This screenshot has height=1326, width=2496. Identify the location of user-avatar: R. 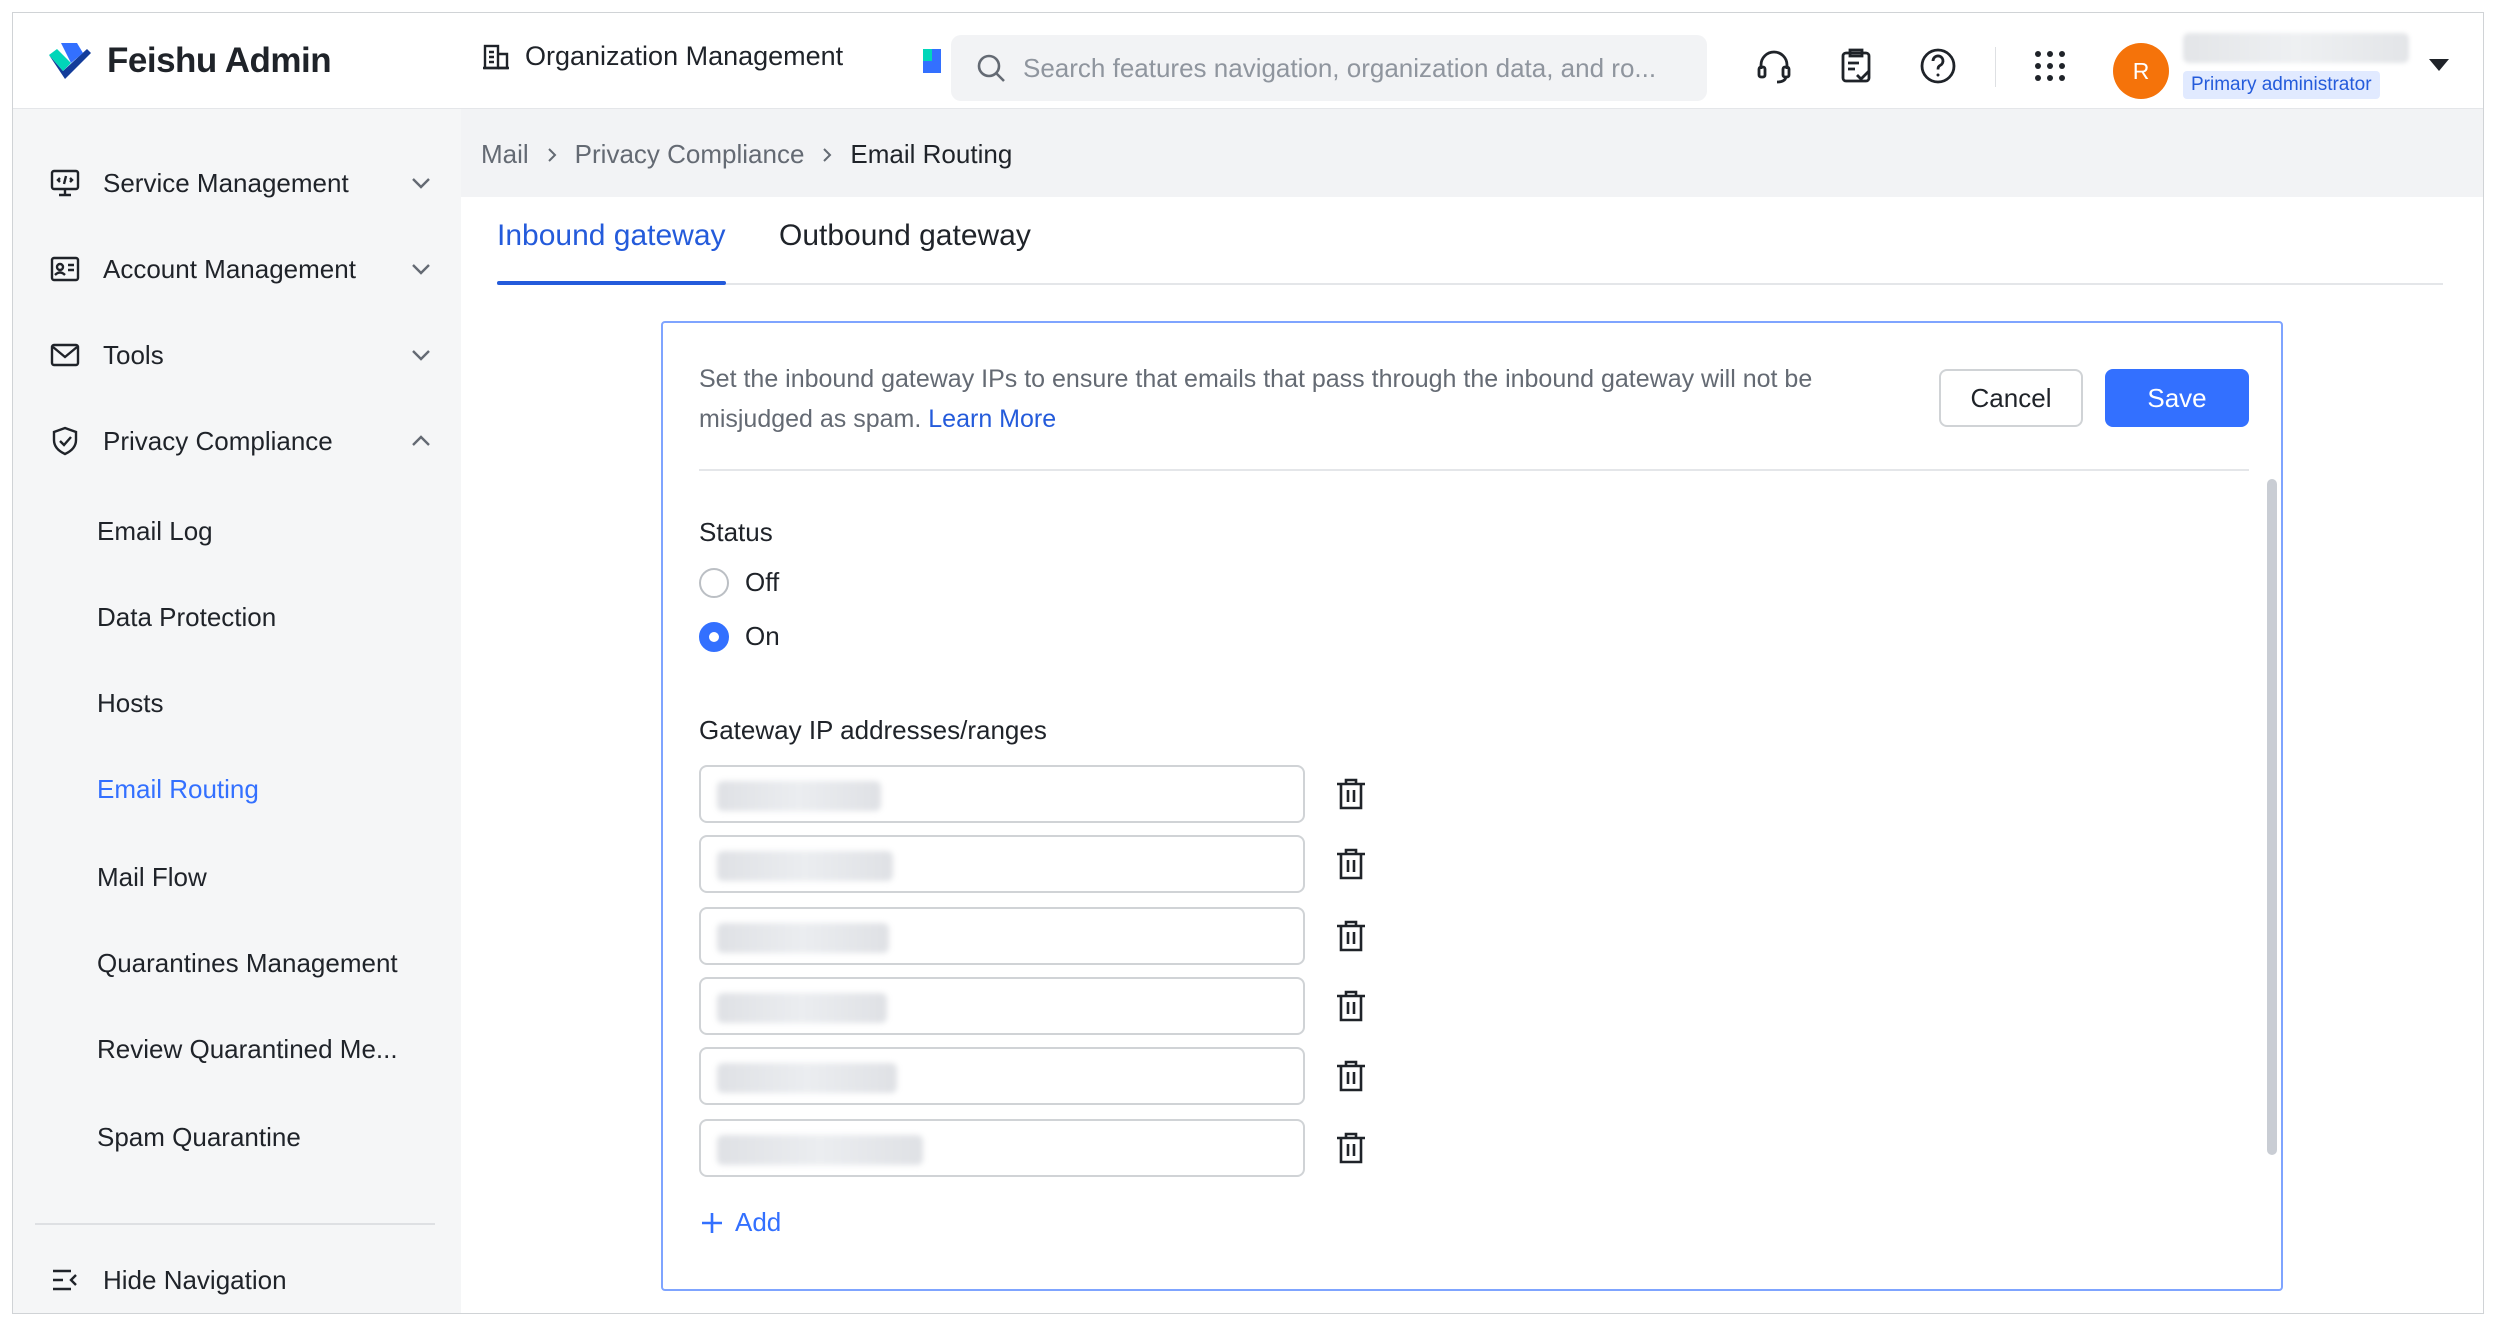
(2141, 71).